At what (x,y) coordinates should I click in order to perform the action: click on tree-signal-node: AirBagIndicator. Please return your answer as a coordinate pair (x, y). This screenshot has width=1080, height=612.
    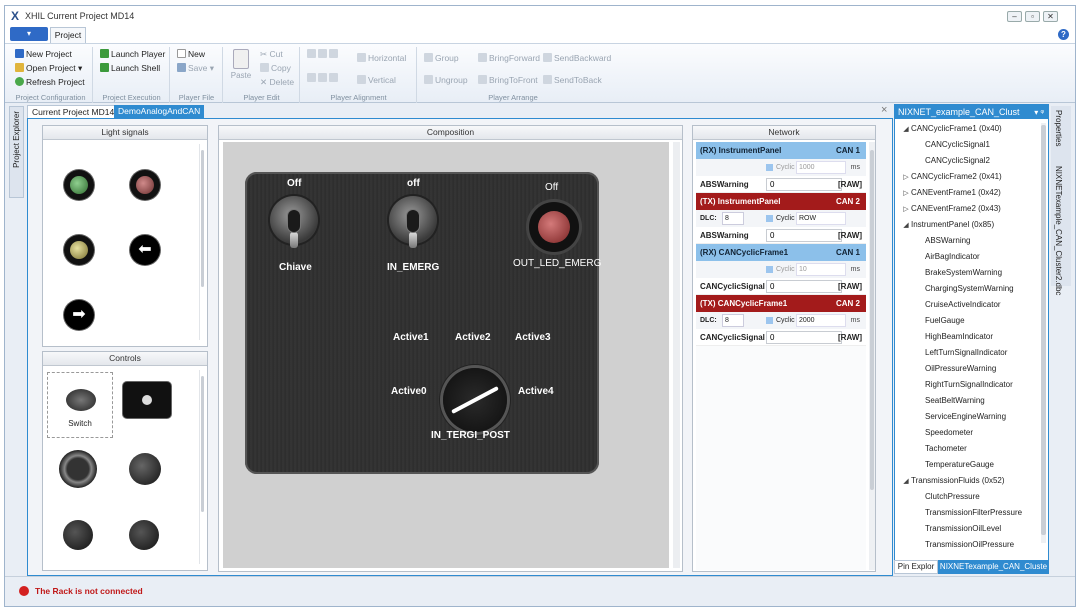
    Looking at the image, I should click on (967, 257).